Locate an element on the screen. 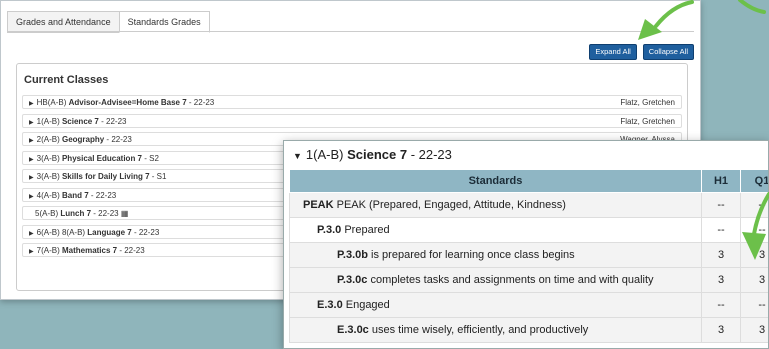  standard-code: P.3.0b is located at coordinates (352, 255).